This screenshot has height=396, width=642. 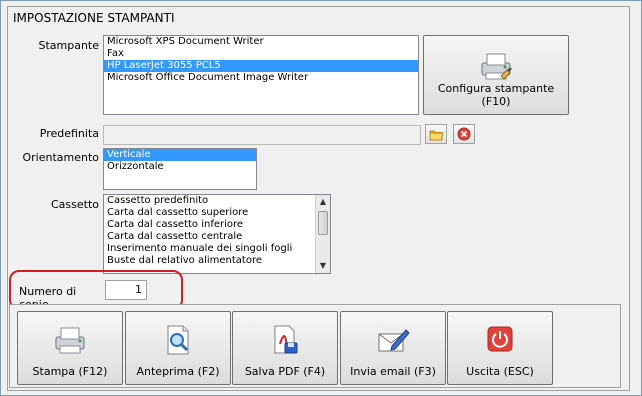 I want to click on save-pdf-button: Salva PDF (F4), so click(x=285, y=348).